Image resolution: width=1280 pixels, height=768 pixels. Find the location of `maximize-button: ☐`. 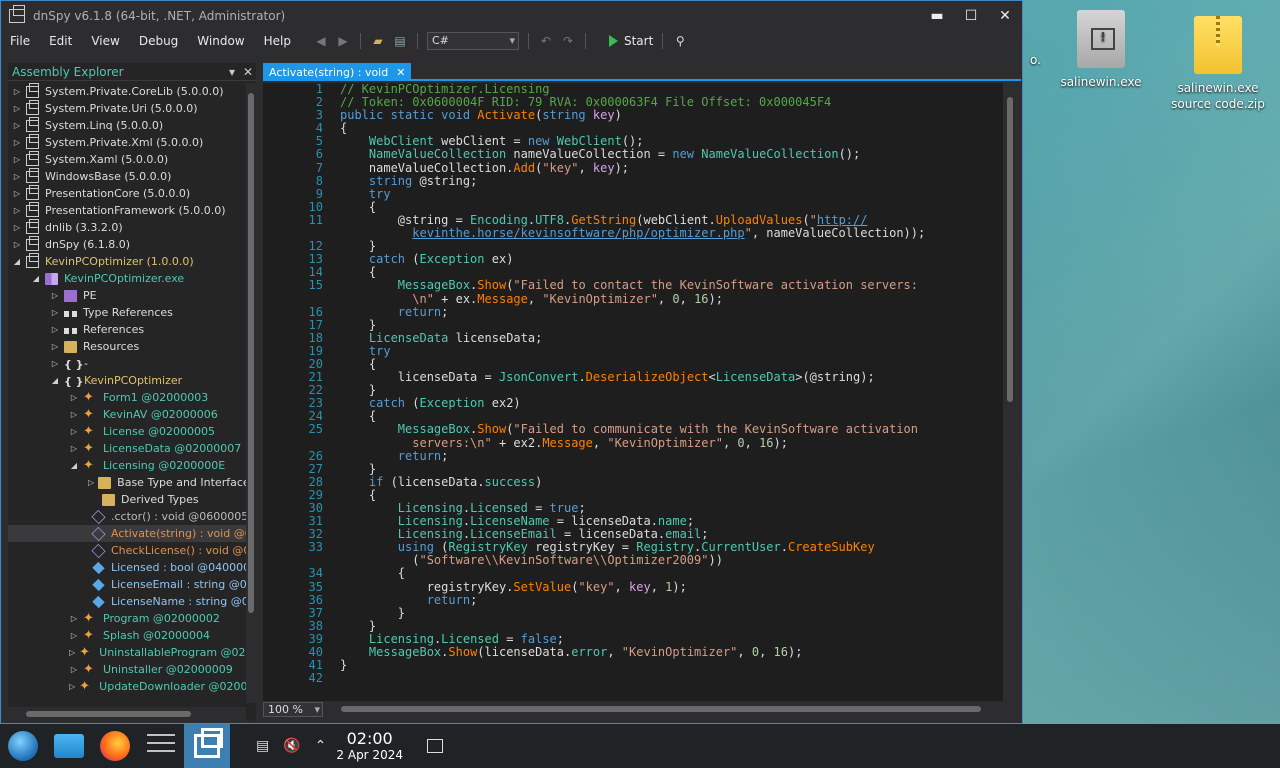

maximize-button: ☐ is located at coordinates (971, 16).